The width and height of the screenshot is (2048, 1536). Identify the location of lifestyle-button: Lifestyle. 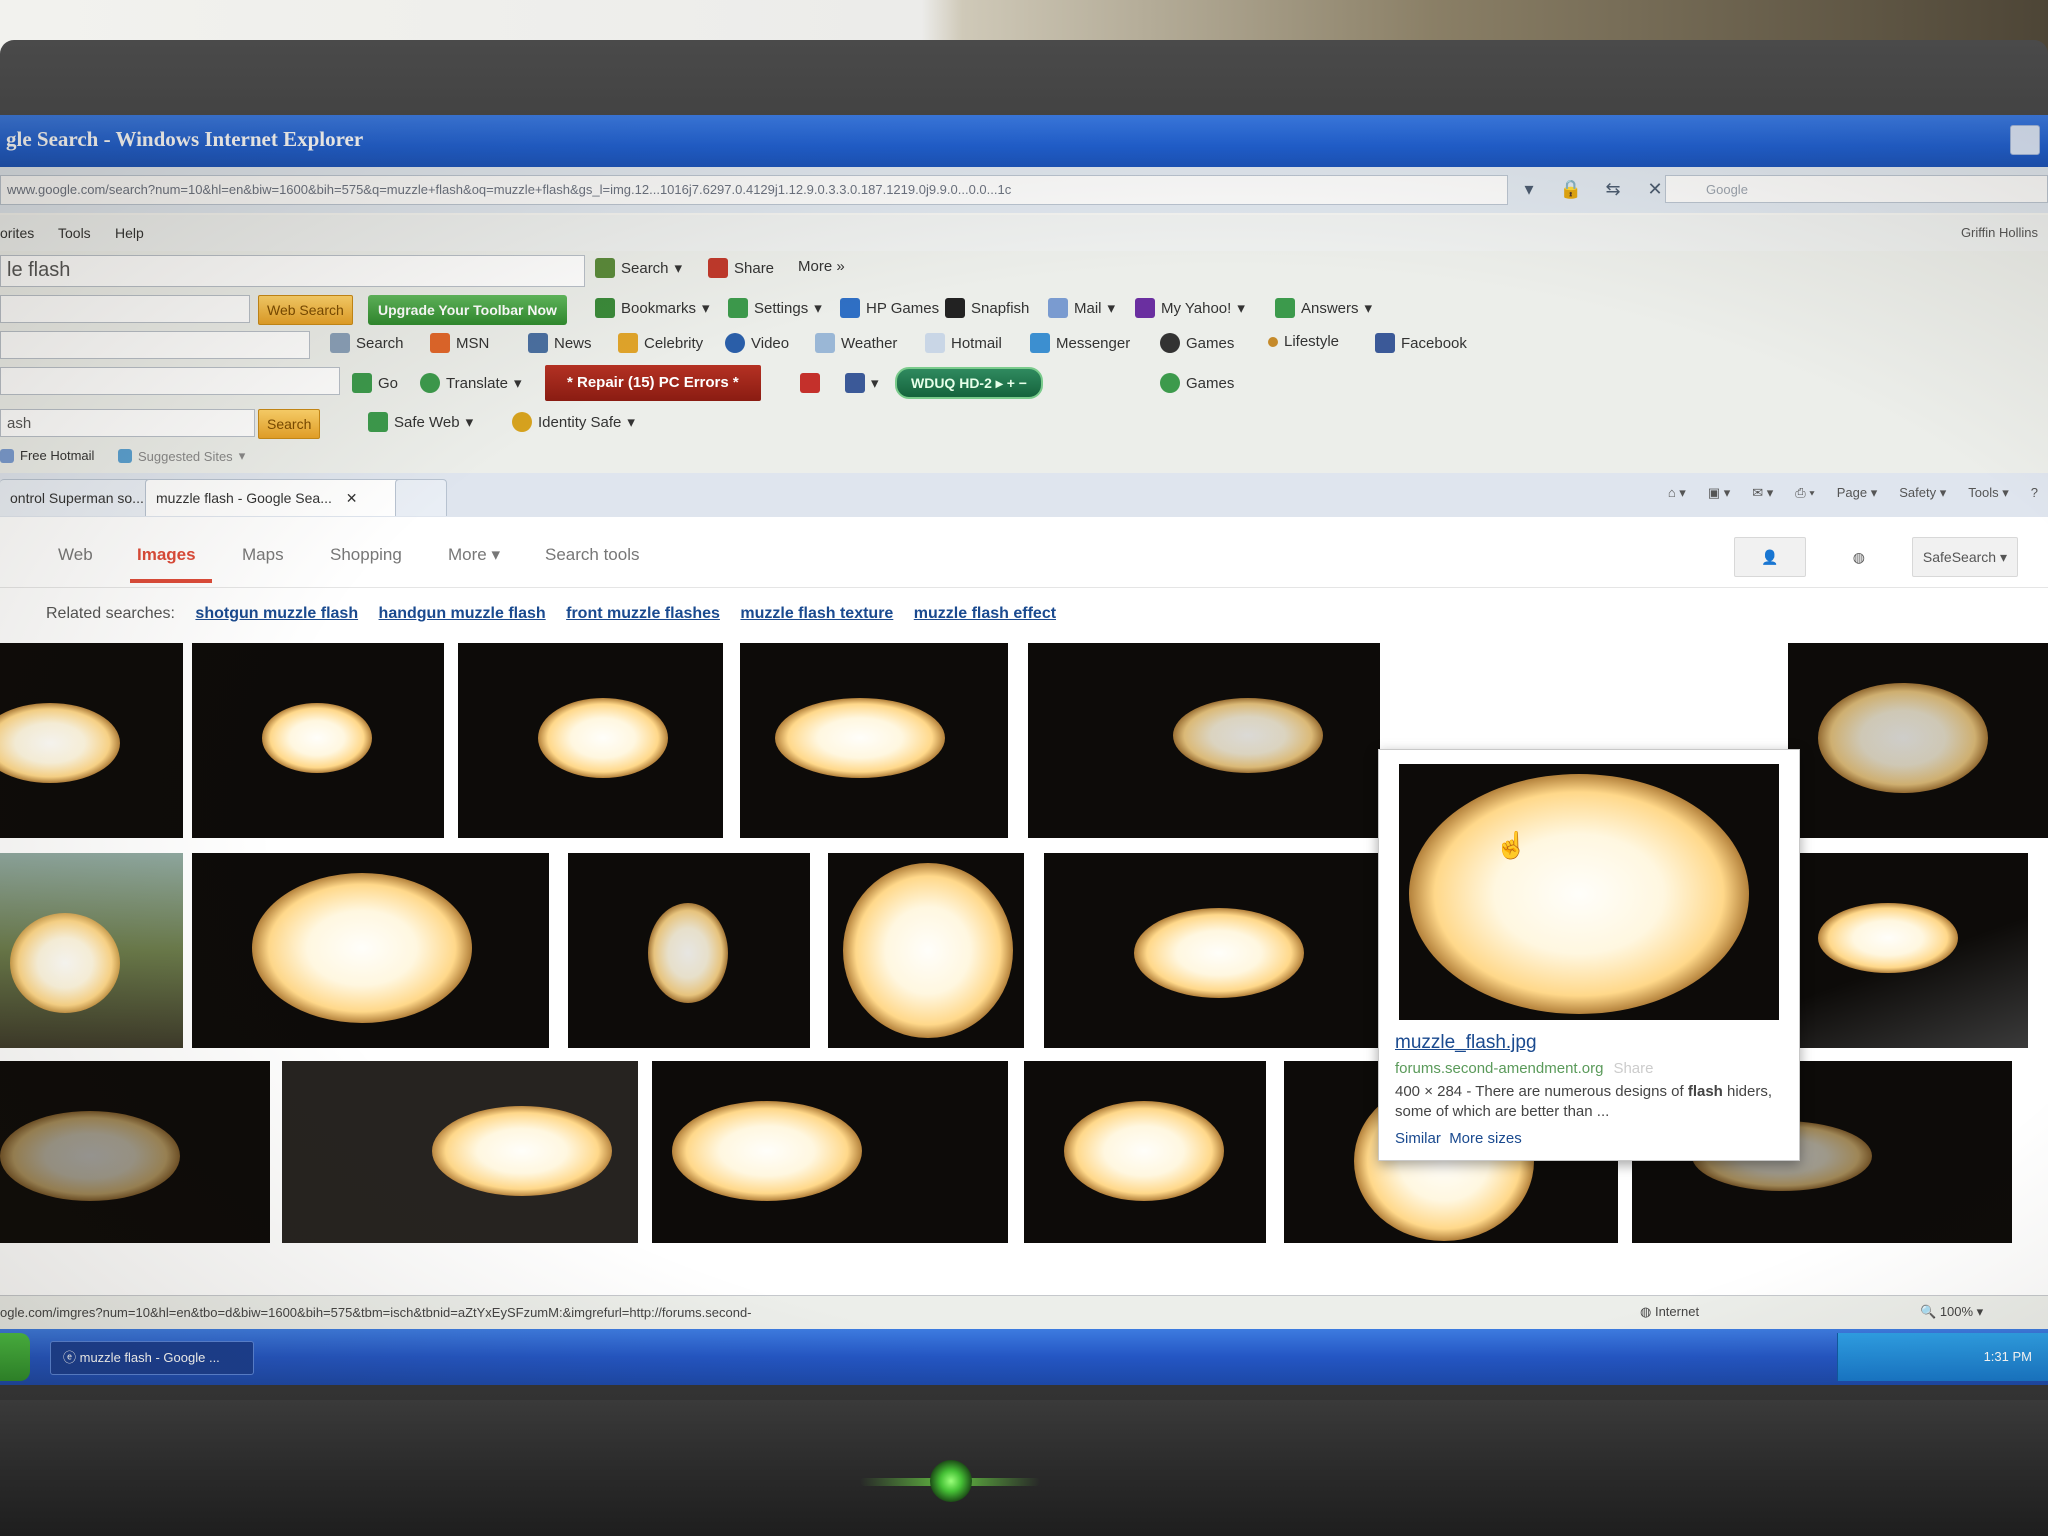
(1303, 341).